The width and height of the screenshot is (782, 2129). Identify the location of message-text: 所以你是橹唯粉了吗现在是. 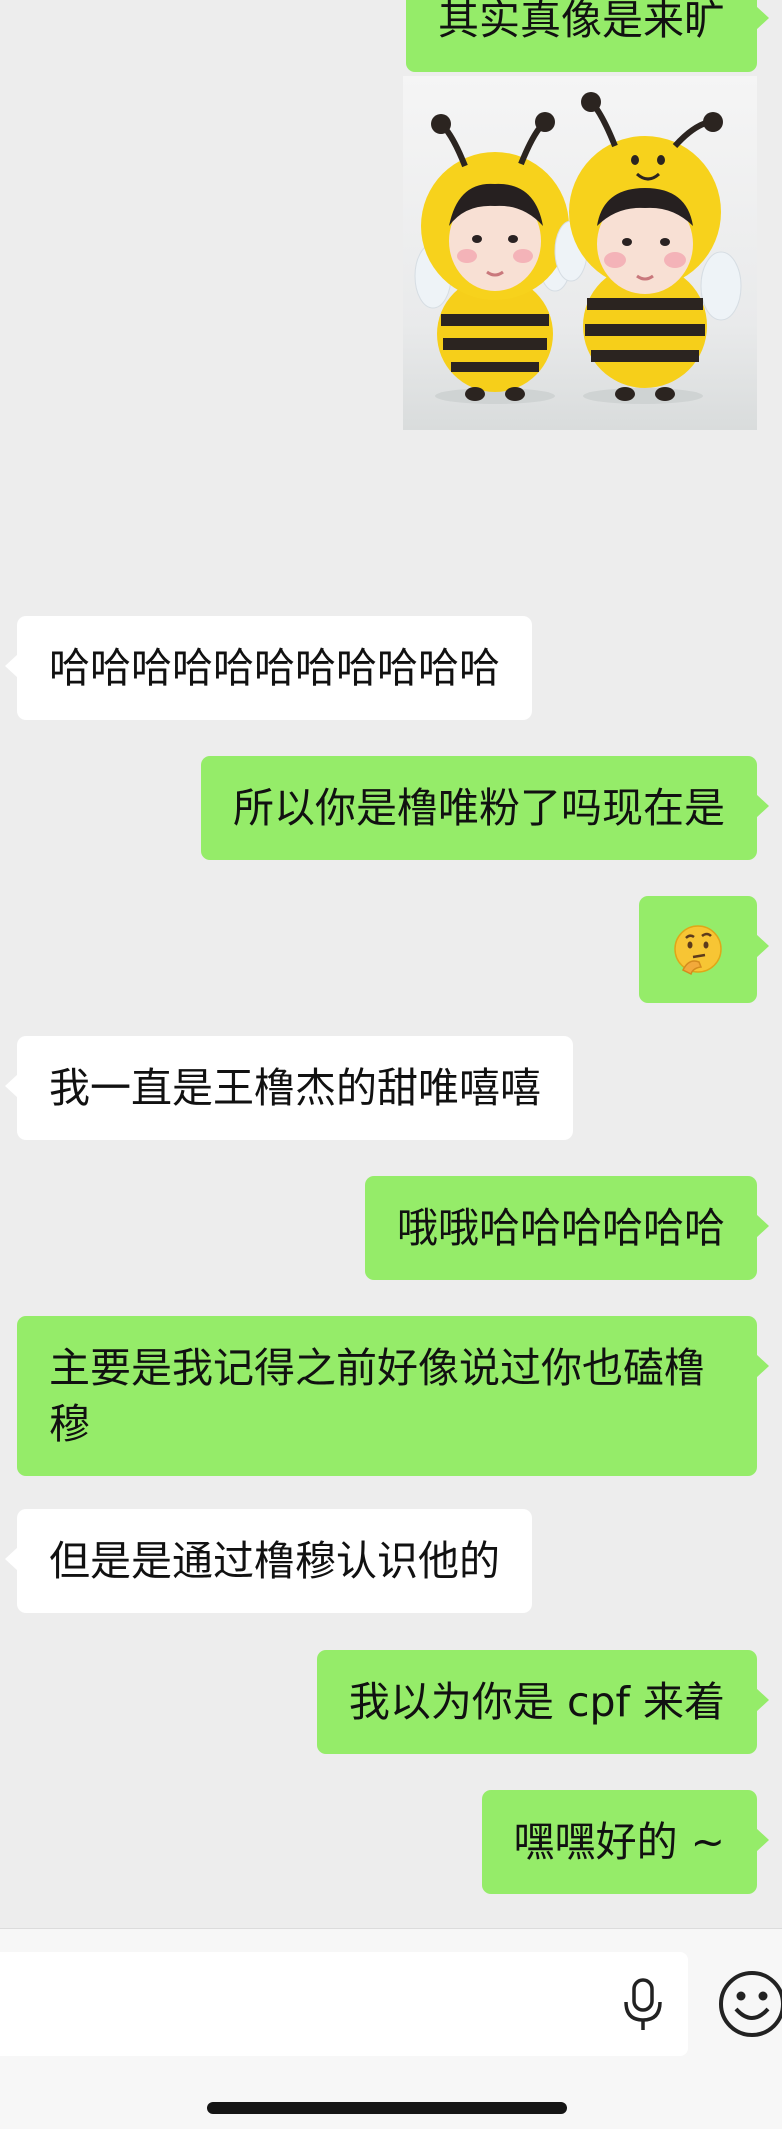
(479, 808).